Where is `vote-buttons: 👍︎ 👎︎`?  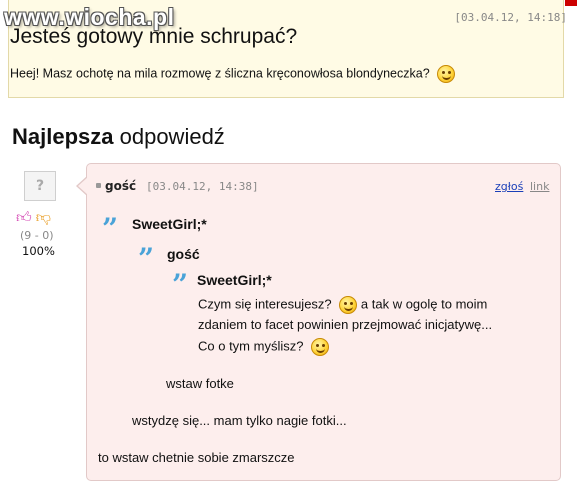
vote-buttons: 👍︎ 👎︎ is located at coordinates (33, 217).